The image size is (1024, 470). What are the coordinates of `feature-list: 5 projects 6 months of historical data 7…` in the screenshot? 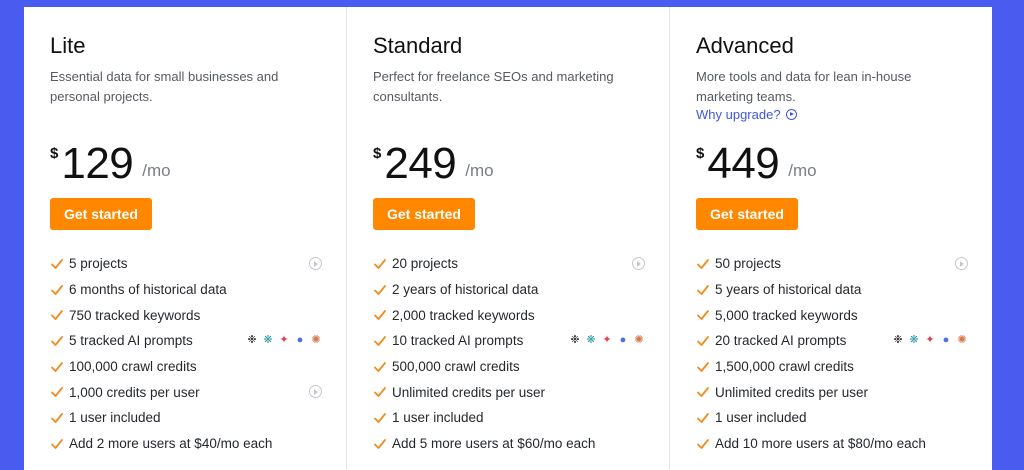 It's located at (186, 354).